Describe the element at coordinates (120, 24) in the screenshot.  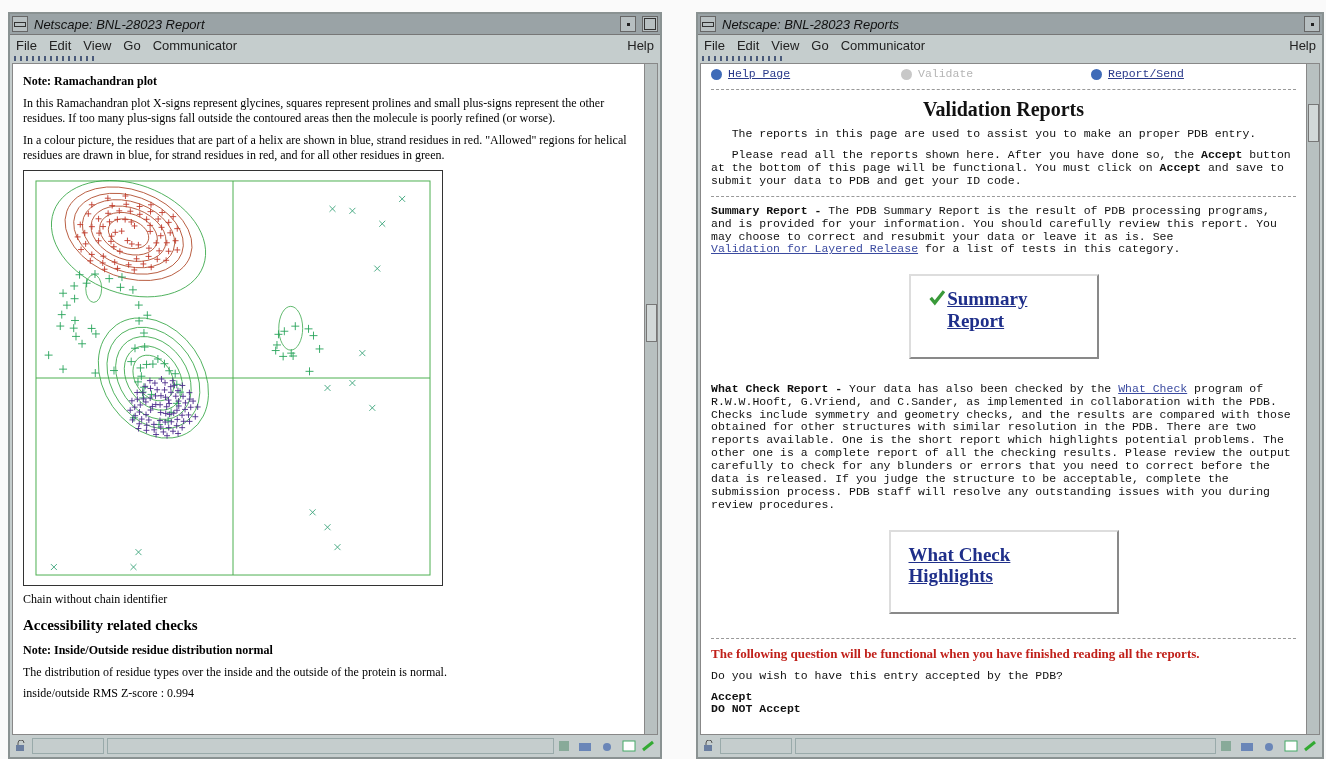
I see `window-title: Netscape: BNL-28023 Report` at that location.